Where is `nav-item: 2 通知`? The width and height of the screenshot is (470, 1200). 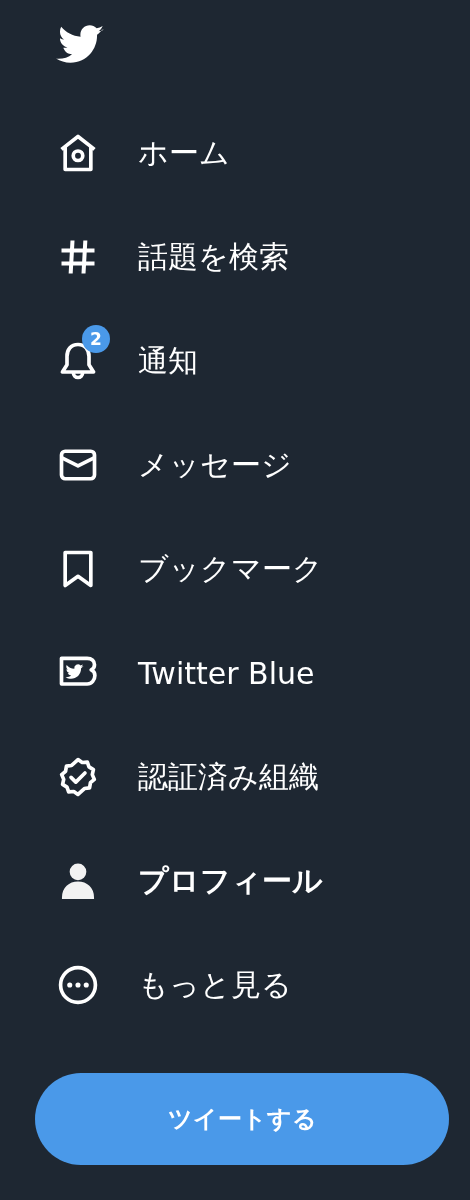
nav-item: 2 通知 is located at coordinates (235, 361).